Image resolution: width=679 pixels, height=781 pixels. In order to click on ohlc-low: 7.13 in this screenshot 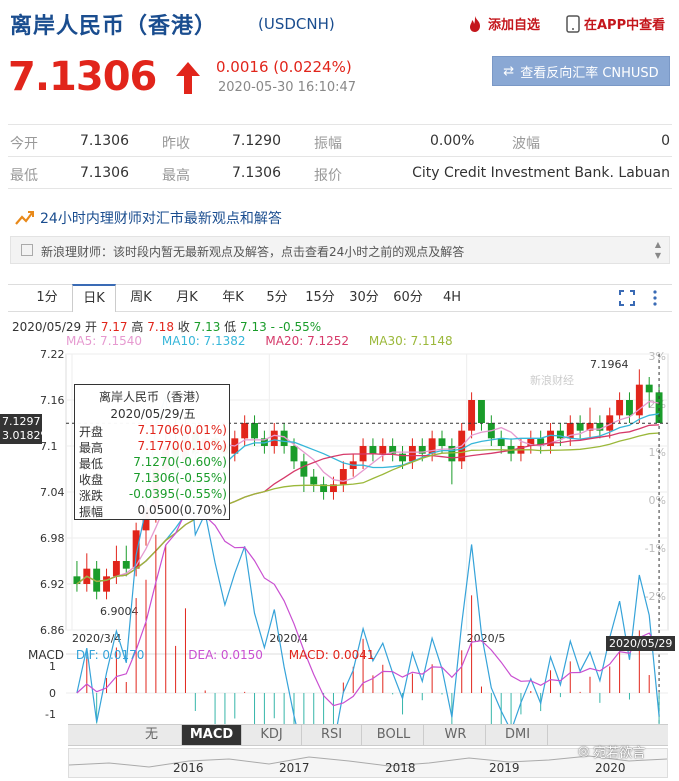, I will do `click(253, 327)`.